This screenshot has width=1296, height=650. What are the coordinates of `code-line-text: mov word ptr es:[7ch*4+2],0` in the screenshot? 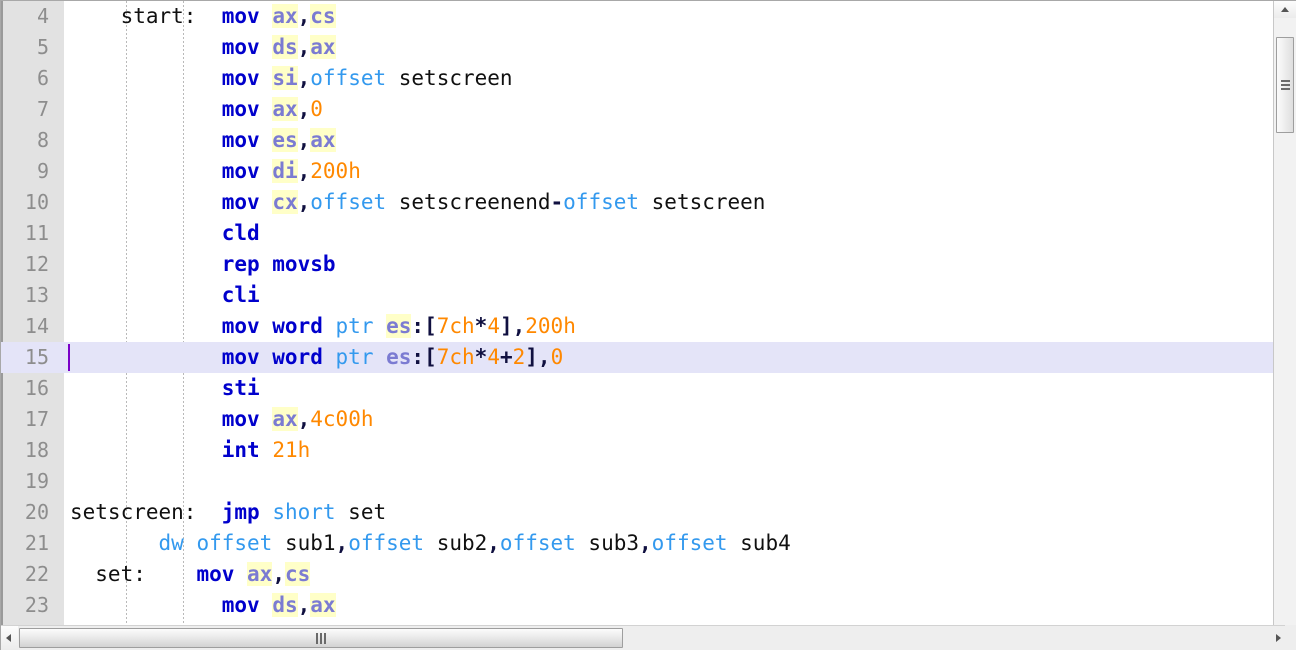 It's located at (317, 357).